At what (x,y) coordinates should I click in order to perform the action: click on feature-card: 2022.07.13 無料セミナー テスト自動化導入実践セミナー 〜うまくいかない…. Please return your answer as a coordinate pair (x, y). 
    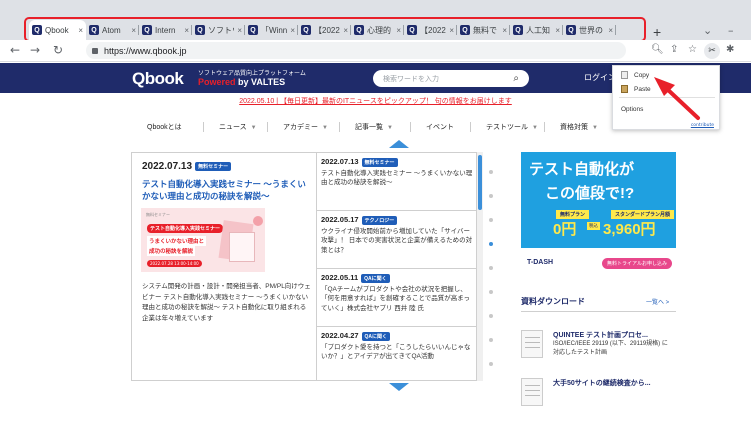
    Looking at the image, I should click on (224, 266).